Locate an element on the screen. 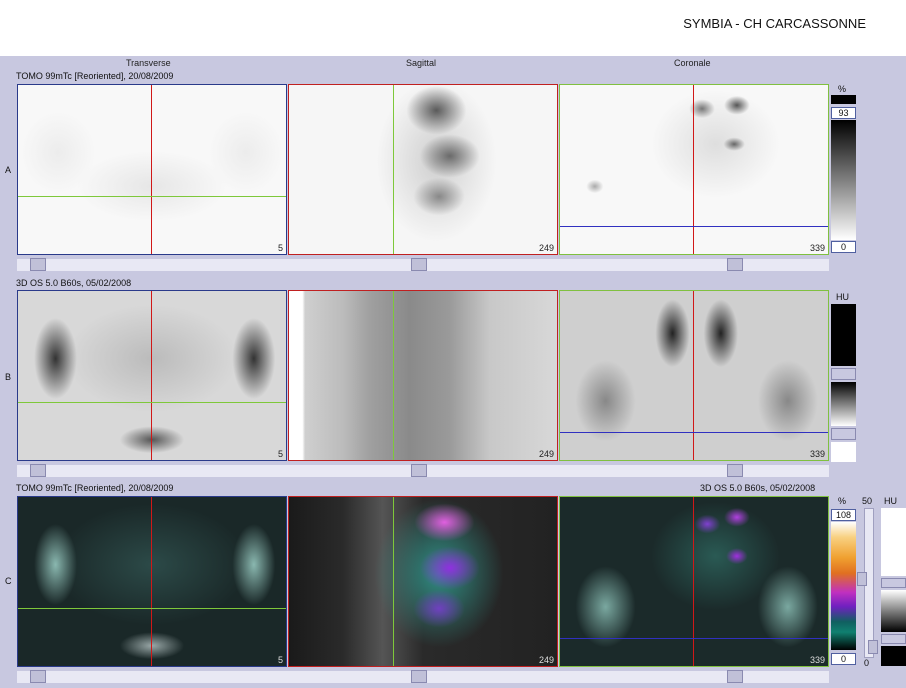 Image resolution: width=906 pixels, height=688 pixels. scale-b-grayscale-bar is located at coordinates (843, 404).